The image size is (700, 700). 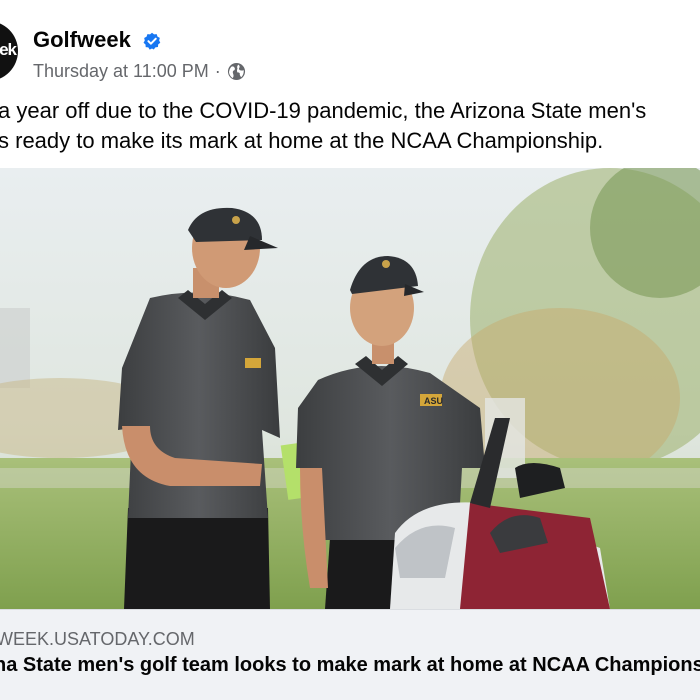 What do you see at coordinates (236, 71) in the screenshot?
I see `globe-icon` at bounding box center [236, 71].